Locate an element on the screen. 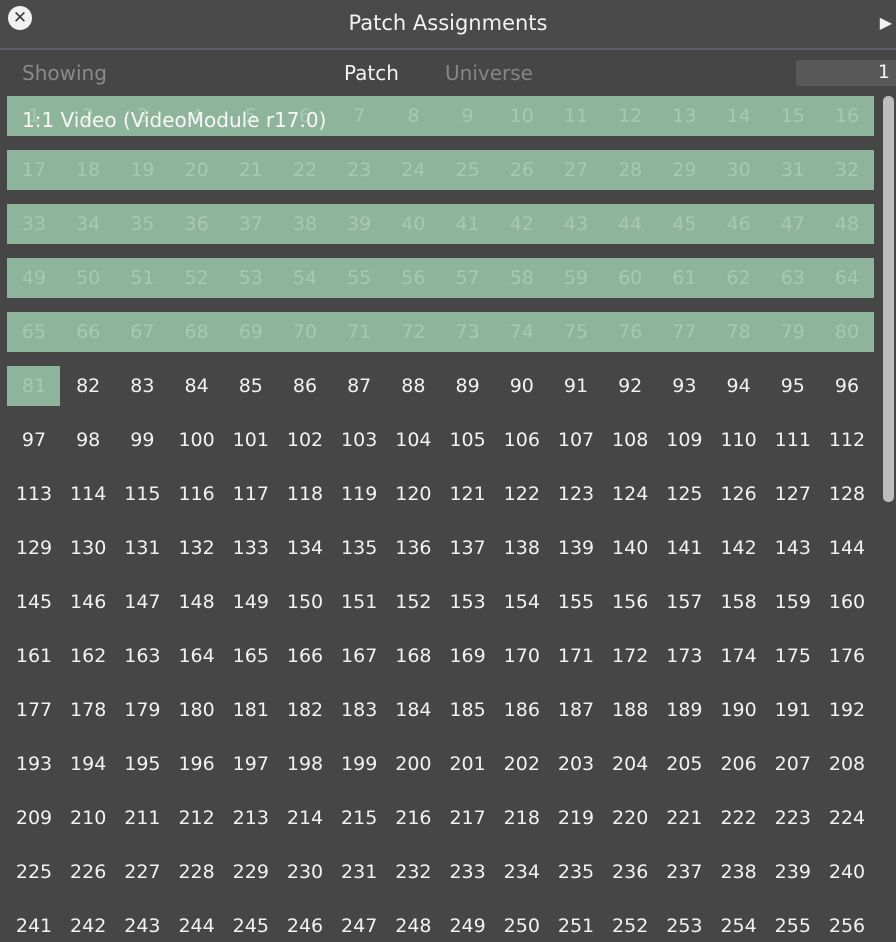  address-cell: 201 is located at coordinates (468, 764).